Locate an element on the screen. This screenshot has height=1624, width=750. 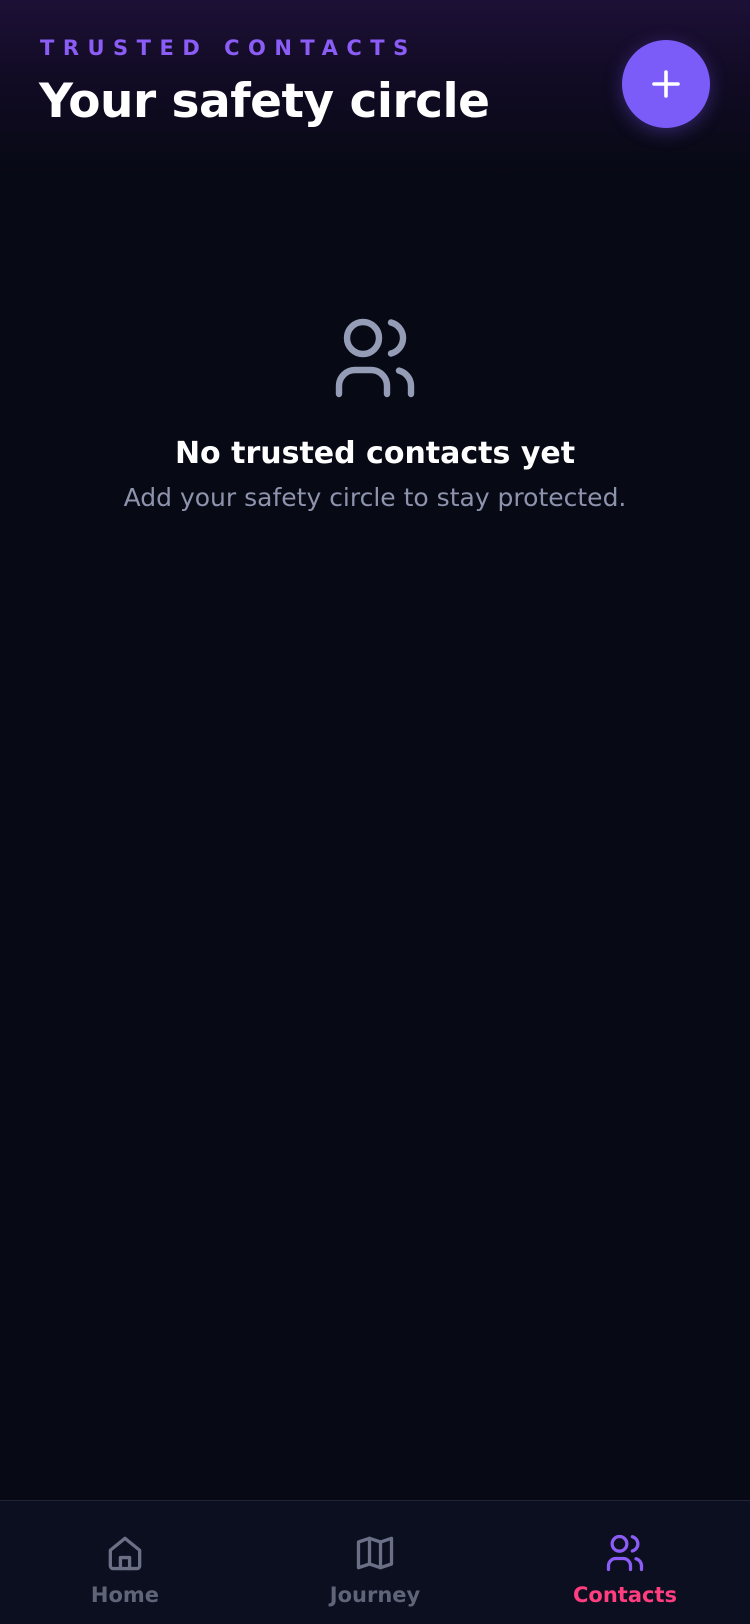
section-overline: TRUSTED CONTACTS is located at coordinates (228, 48).